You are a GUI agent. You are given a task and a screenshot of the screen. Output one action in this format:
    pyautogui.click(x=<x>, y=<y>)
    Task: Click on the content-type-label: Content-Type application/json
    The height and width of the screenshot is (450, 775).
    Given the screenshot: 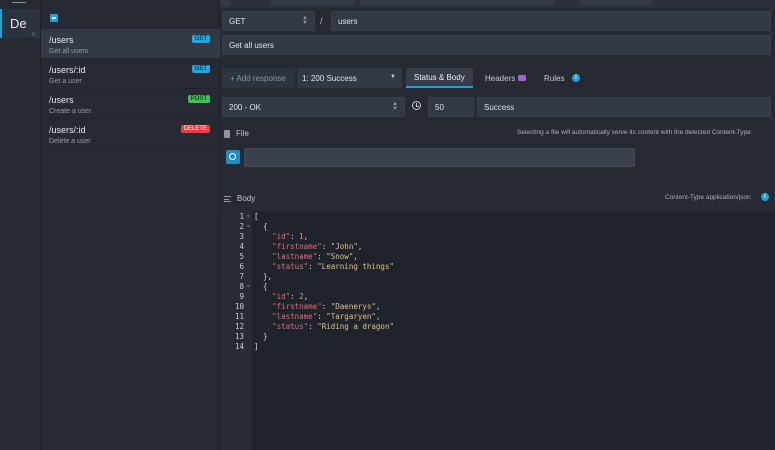 What is the action you would take?
    pyautogui.click(x=708, y=197)
    